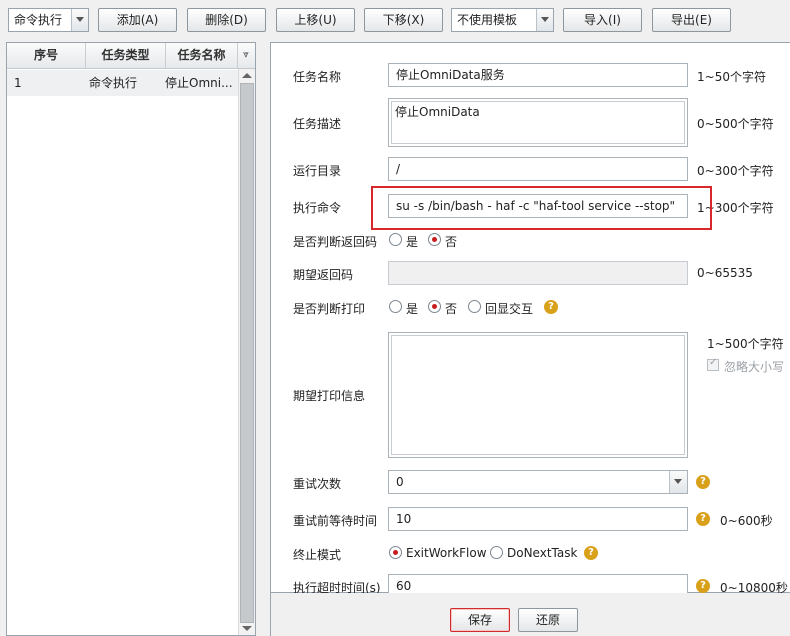 Image resolution: width=790 pixels, height=636 pixels. I want to click on scroll-down-icon, so click(247, 628).